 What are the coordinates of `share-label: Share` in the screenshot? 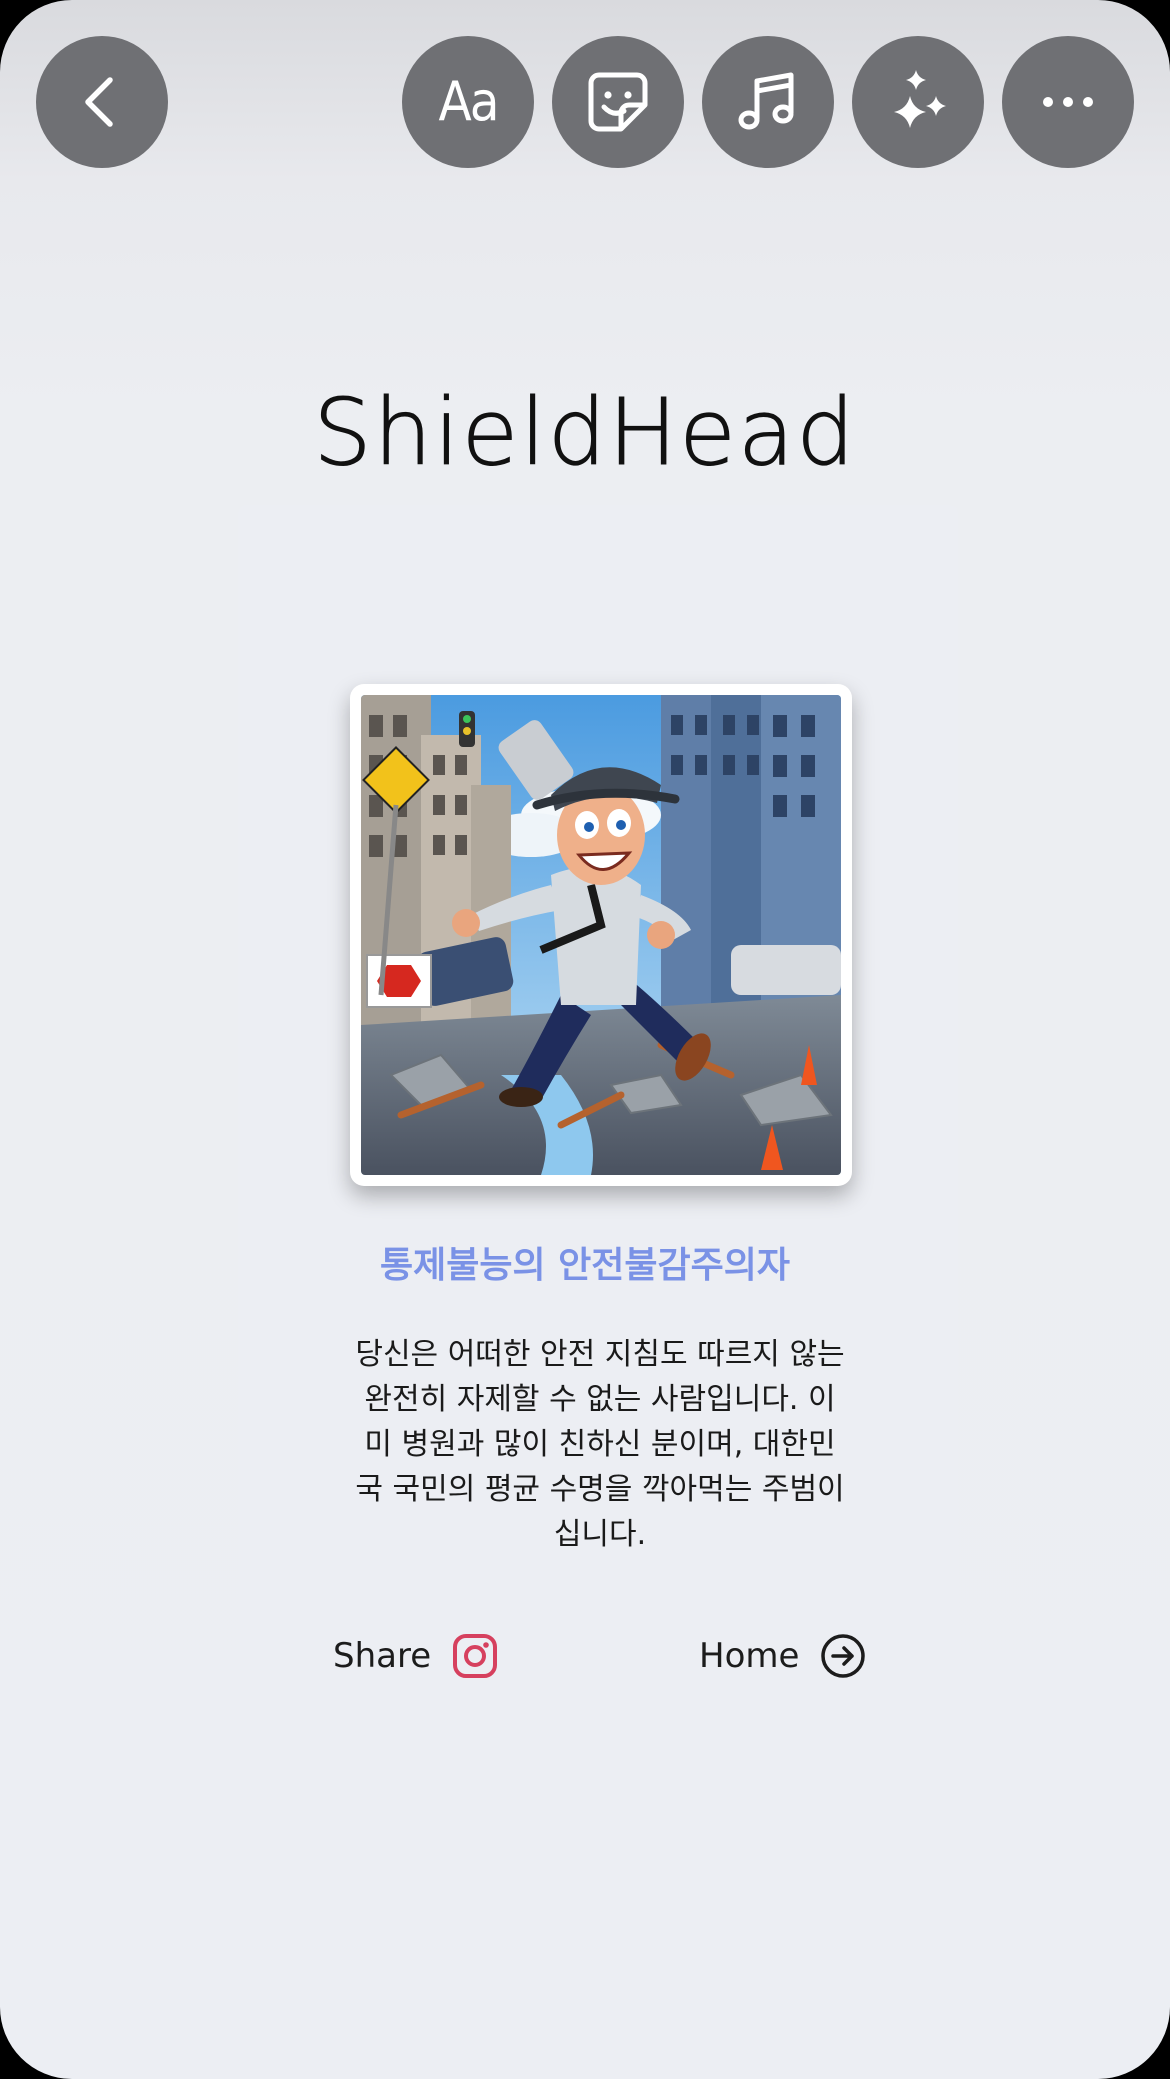 It's located at (382, 1656).